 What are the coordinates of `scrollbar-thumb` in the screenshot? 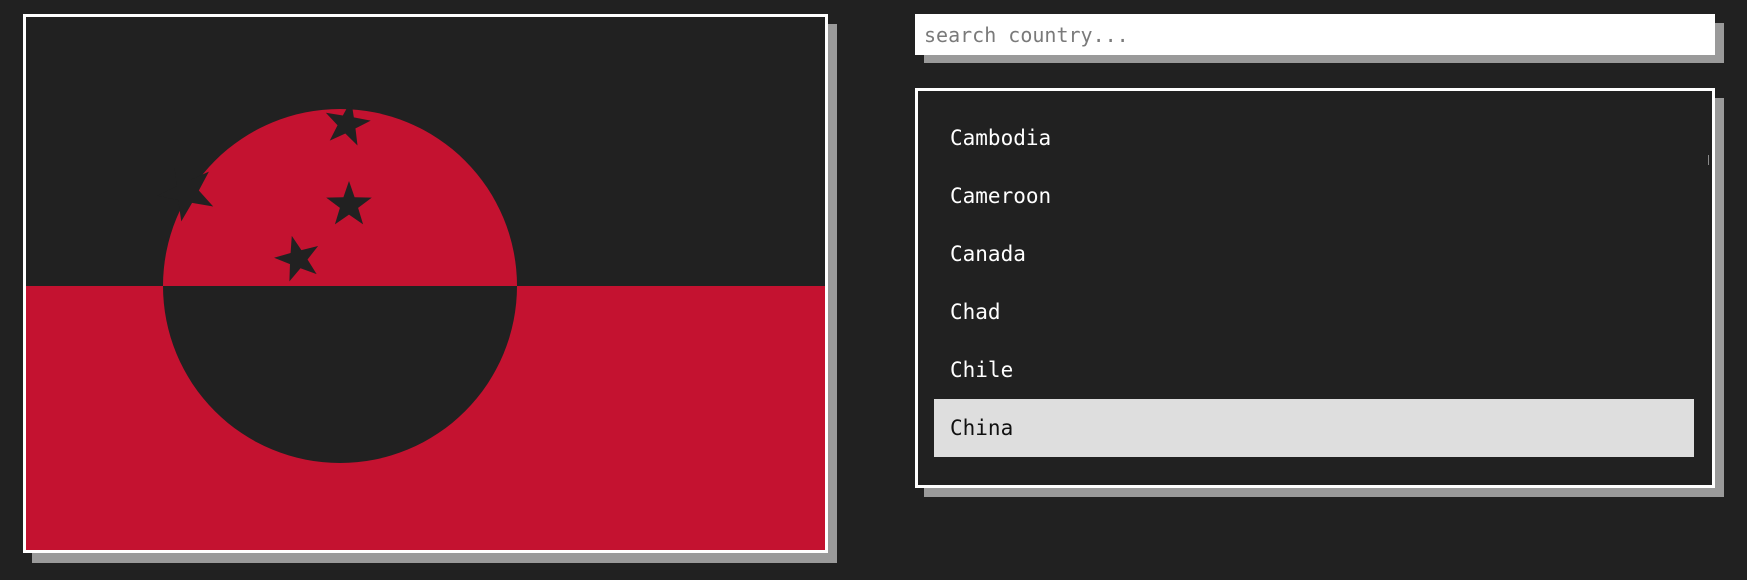 It's located at (1708, 160).